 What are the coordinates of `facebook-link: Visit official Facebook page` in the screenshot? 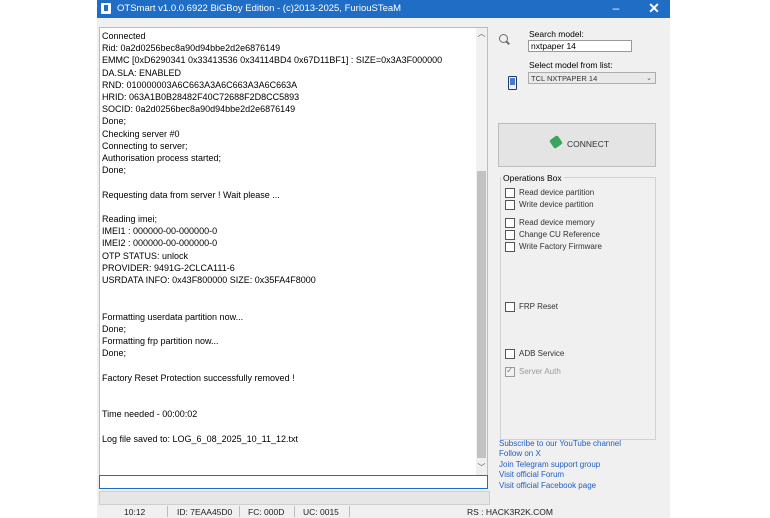 It's located at (584, 486).